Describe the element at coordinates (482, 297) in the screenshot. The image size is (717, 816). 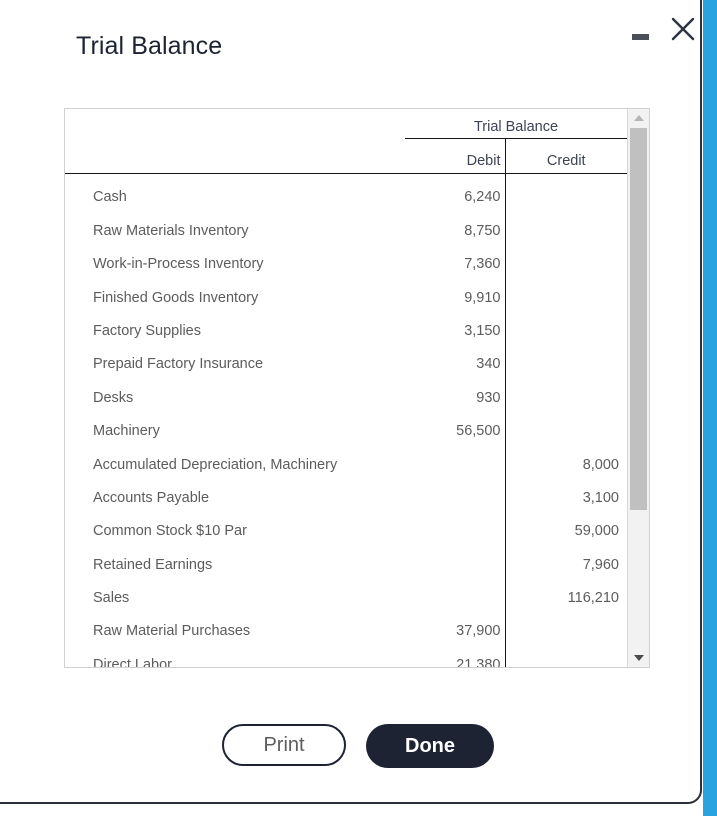
I see `cell-debit: 9,910` at that location.